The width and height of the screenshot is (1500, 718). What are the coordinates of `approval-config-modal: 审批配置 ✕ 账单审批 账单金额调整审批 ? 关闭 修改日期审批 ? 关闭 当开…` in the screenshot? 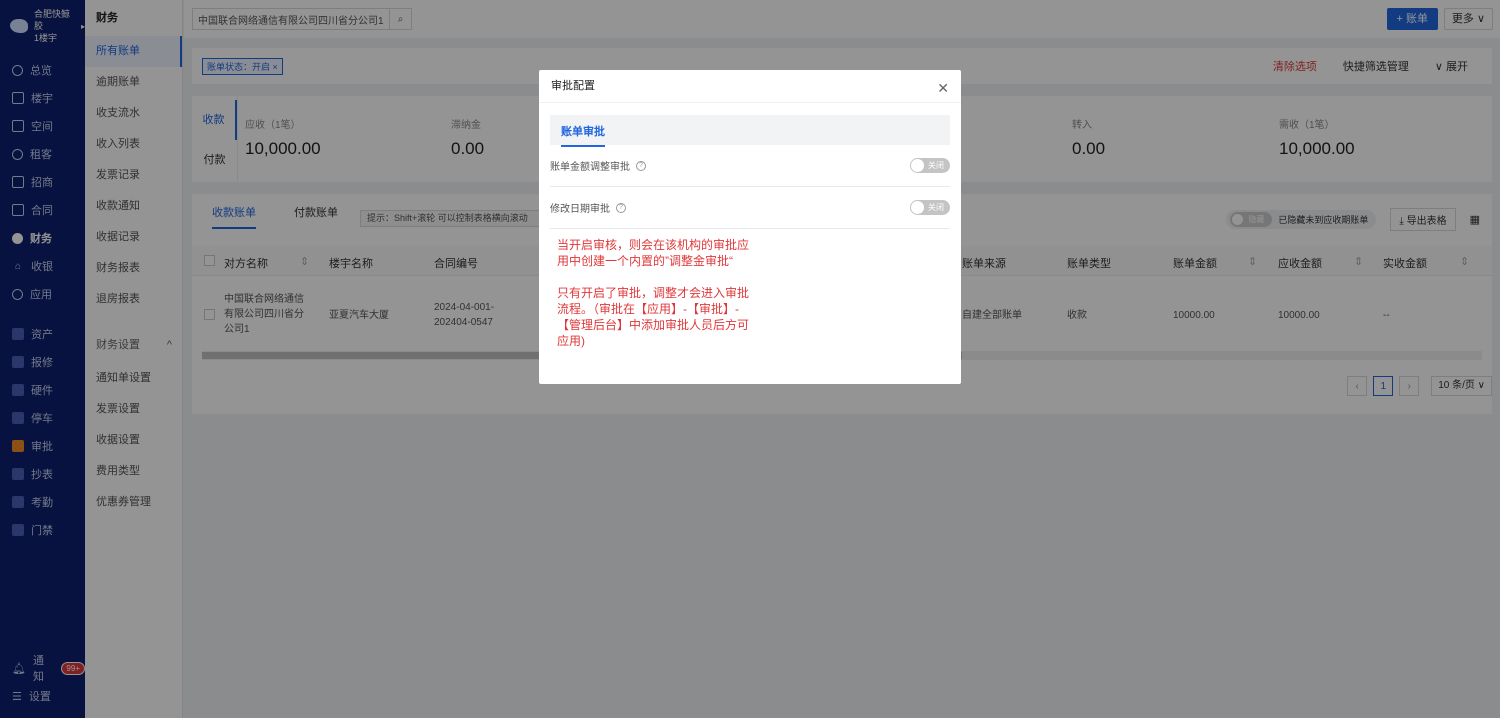 It's located at (750, 227).